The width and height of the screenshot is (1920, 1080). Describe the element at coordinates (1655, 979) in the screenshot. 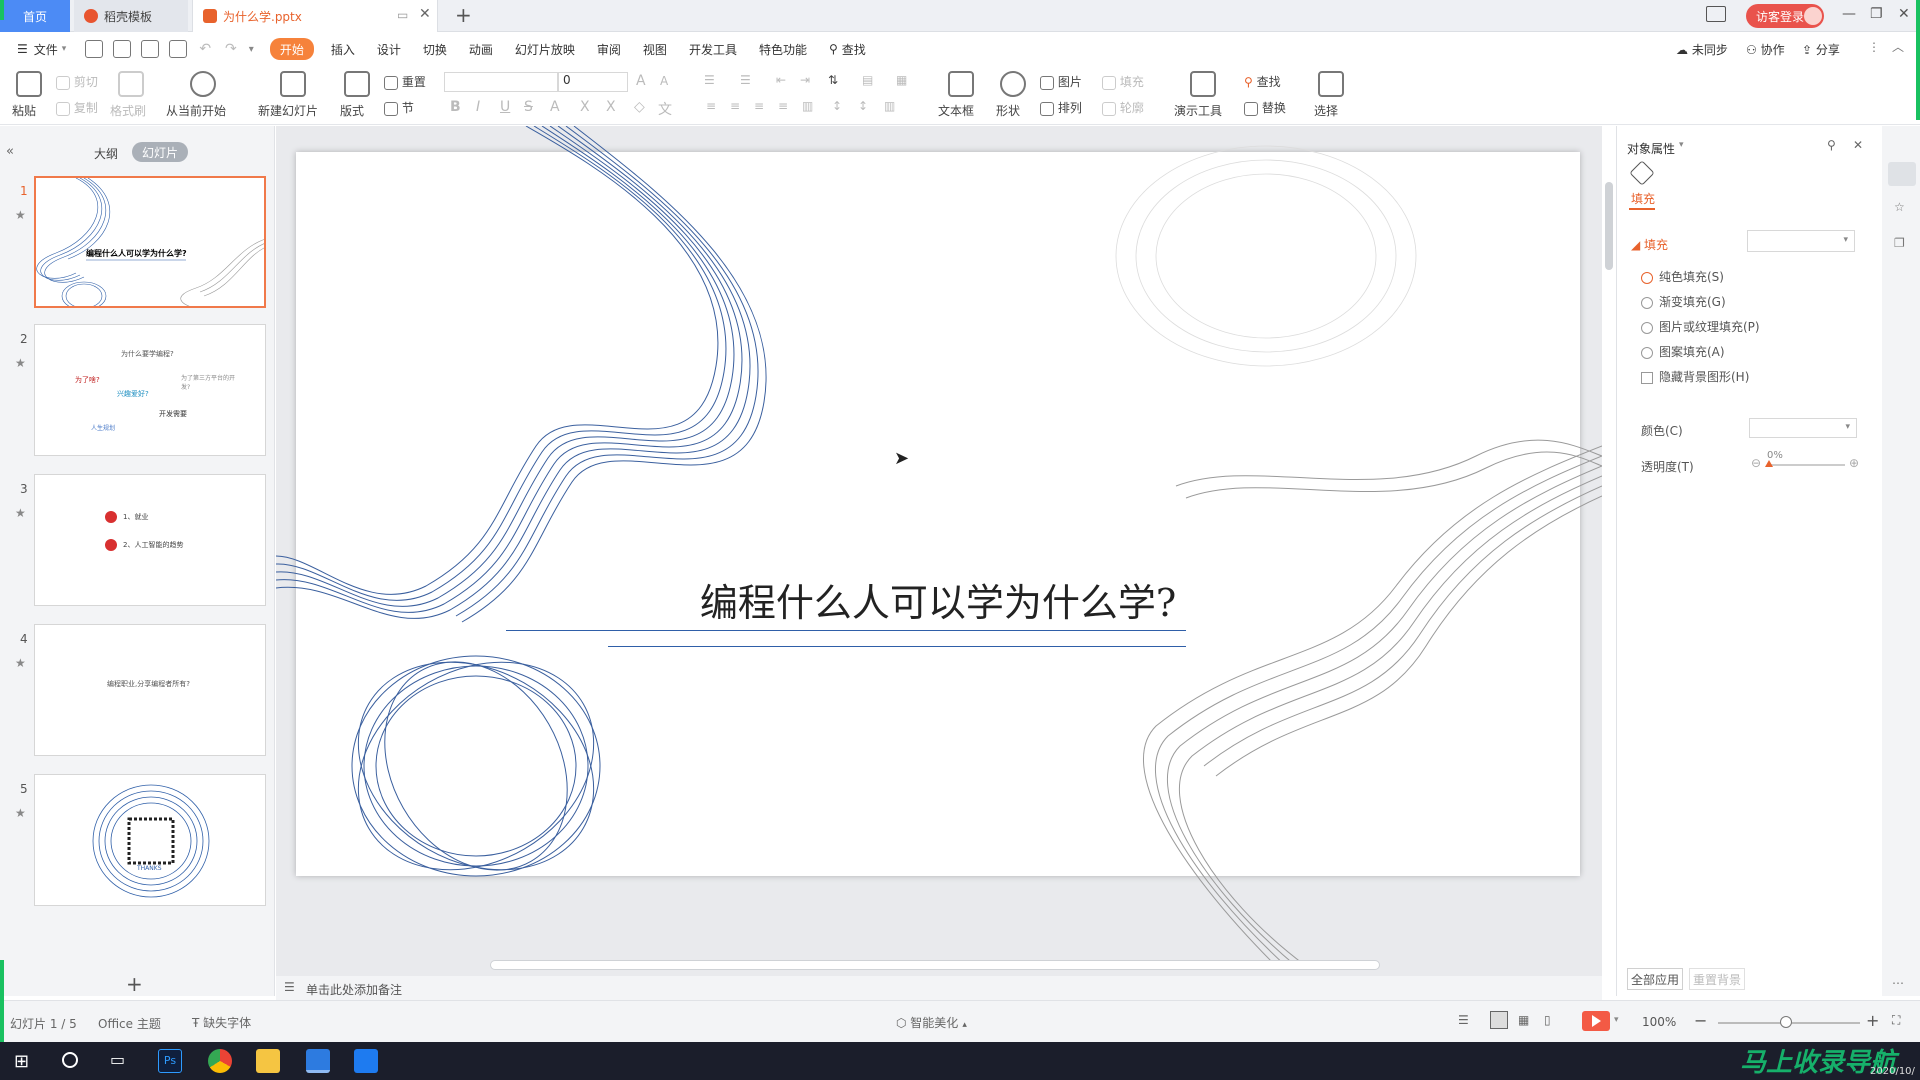

I see `apply-all-button: 全部应用` at that location.